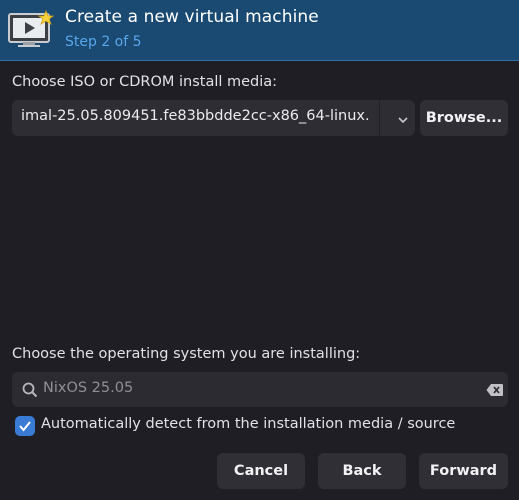  I want to click on auto-detect-checkbox, so click(25, 426).